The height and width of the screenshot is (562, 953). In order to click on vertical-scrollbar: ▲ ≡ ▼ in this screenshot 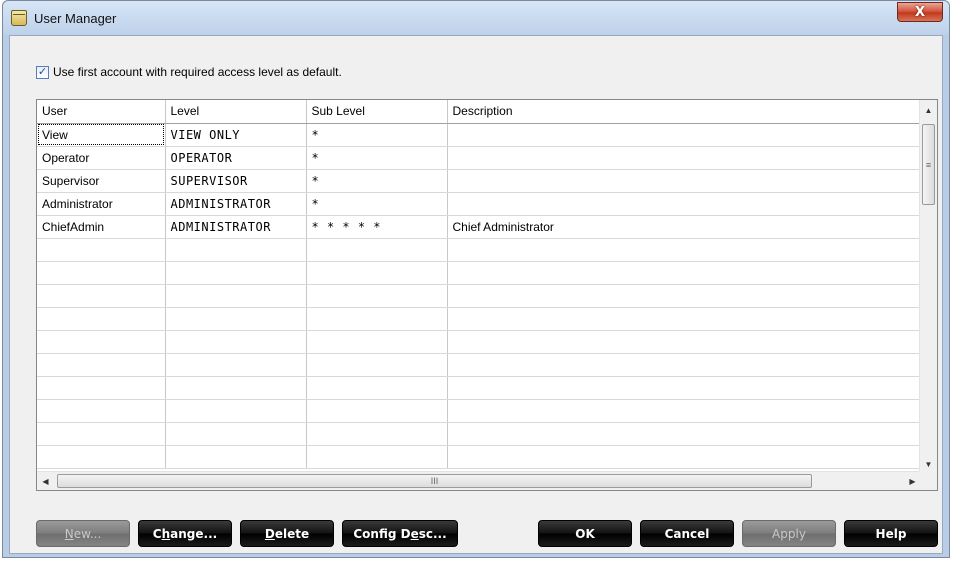, I will do `click(928, 286)`.